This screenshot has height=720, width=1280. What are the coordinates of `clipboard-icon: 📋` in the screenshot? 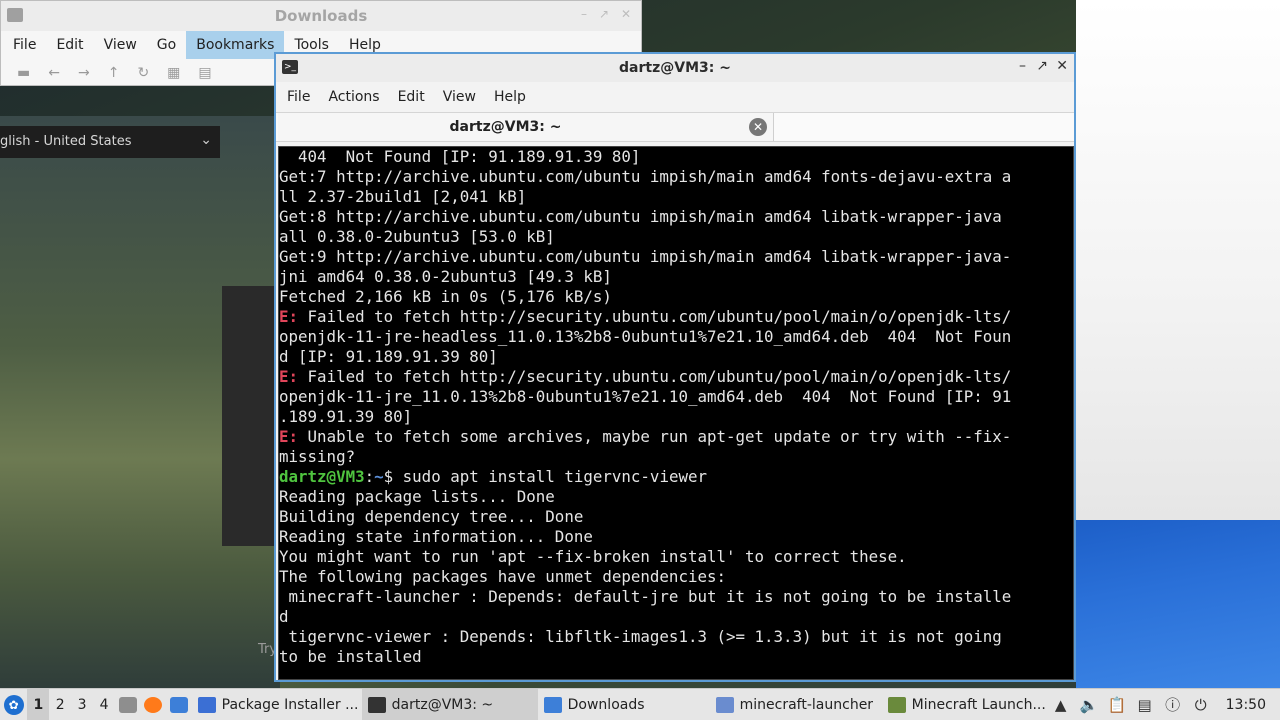 It's located at (1117, 705).